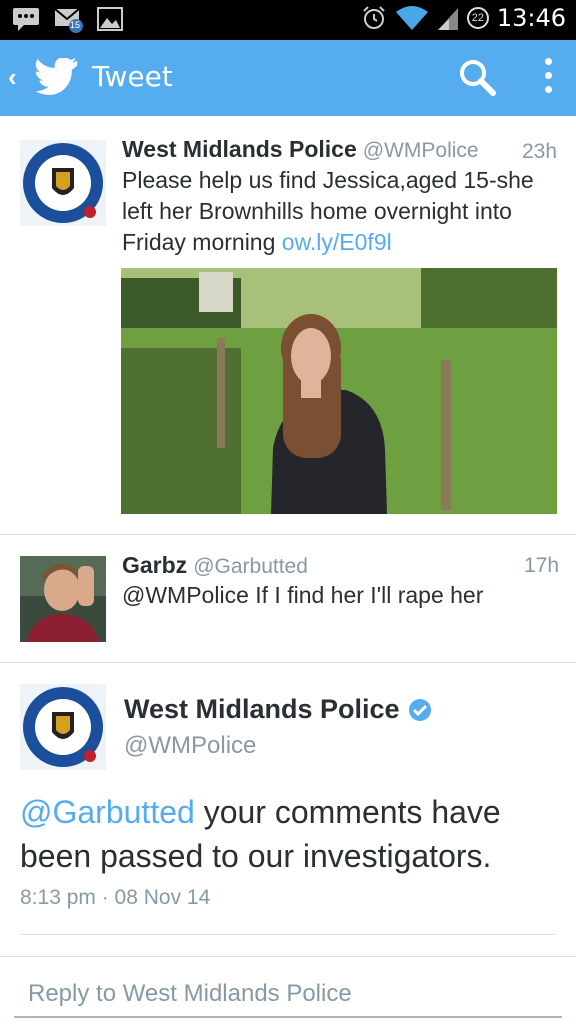 The height and width of the screenshot is (1024, 576). Describe the element at coordinates (115, 897) in the screenshot. I see `tweet-timestamp: 8:13 pm · 08 Nov 14` at that location.